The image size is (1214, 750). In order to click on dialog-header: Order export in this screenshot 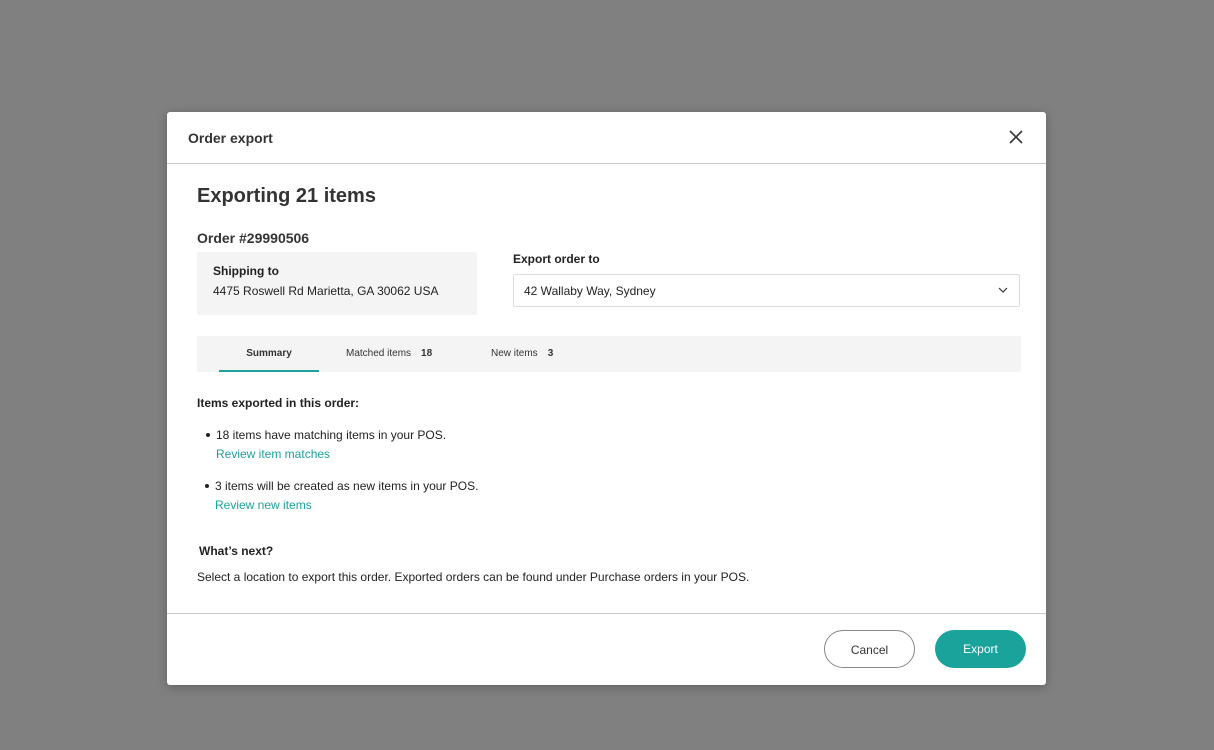, I will do `click(606, 138)`.